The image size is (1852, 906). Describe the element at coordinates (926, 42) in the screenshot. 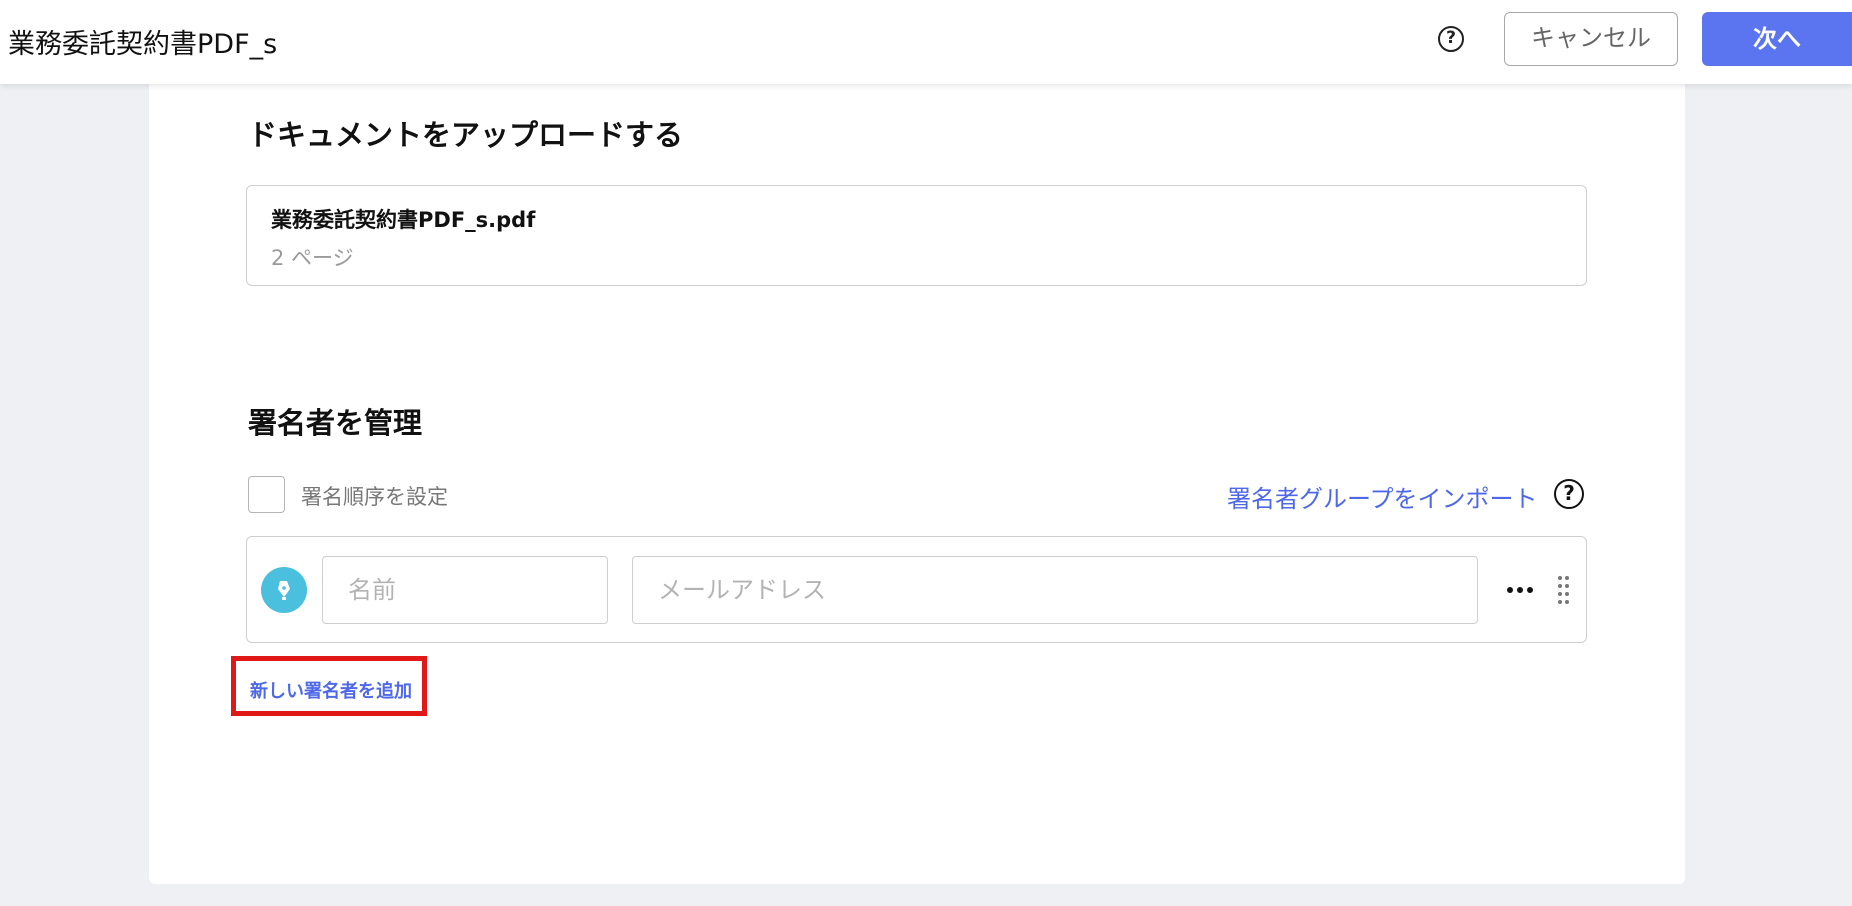

I see `top-bar: 業務委託契約書PDF_s ? キャンセル 次へ` at that location.